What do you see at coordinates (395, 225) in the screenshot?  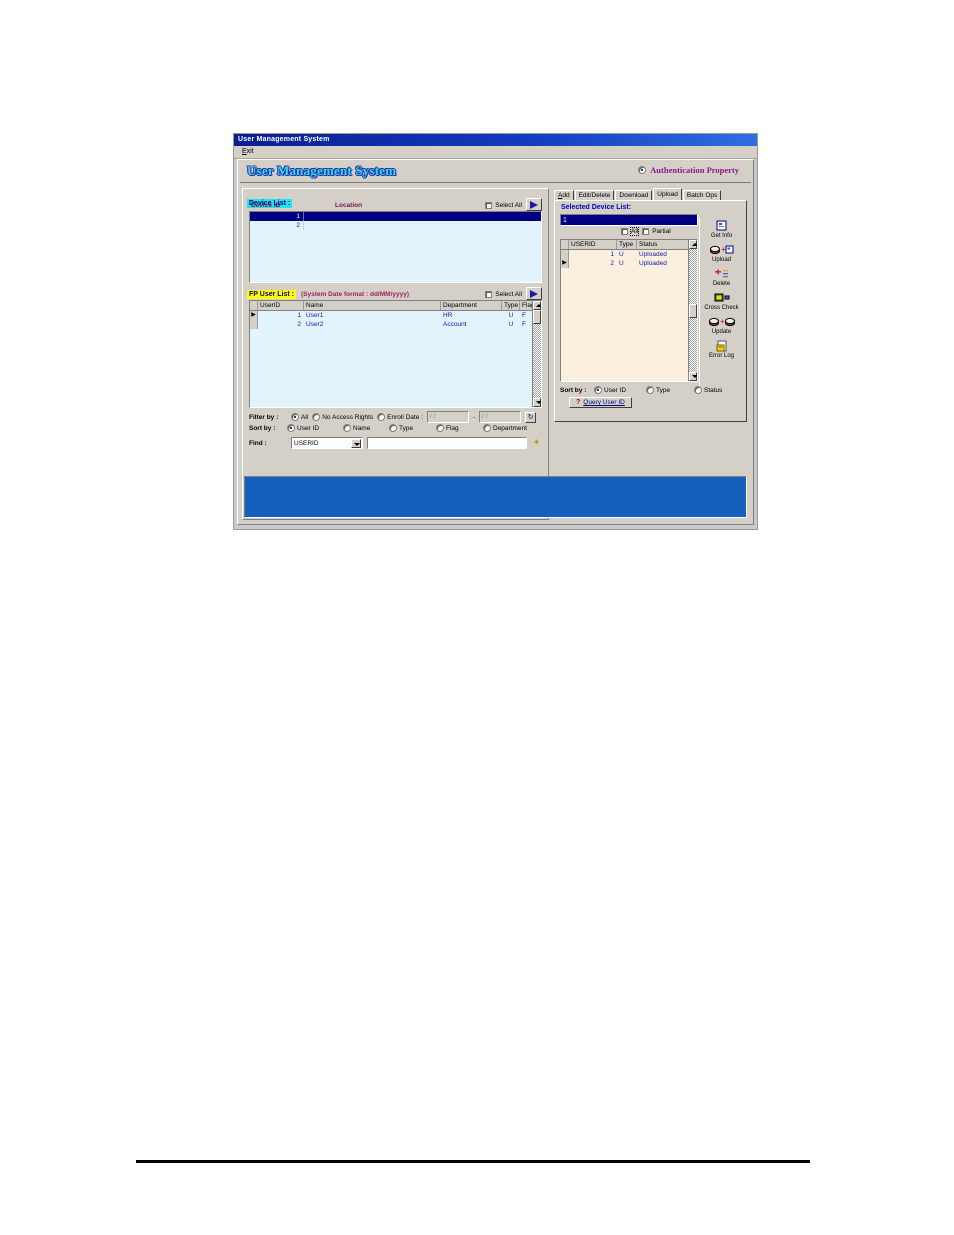 I see `table-row: 2` at bounding box center [395, 225].